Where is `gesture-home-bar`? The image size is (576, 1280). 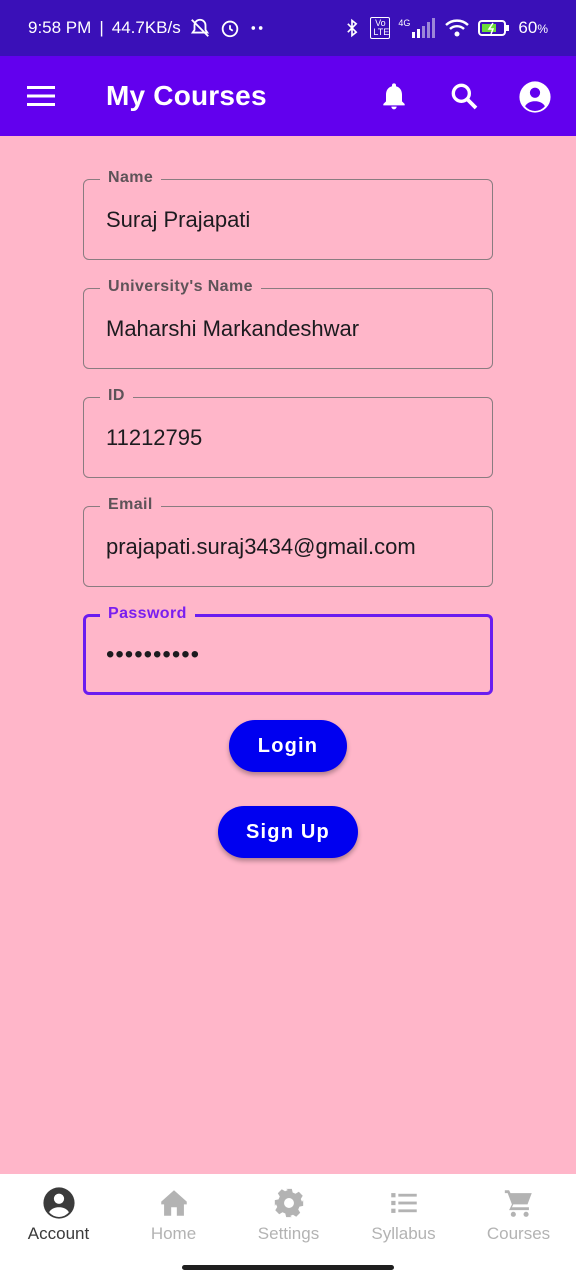 gesture-home-bar is located at coordinates (288, 1267).